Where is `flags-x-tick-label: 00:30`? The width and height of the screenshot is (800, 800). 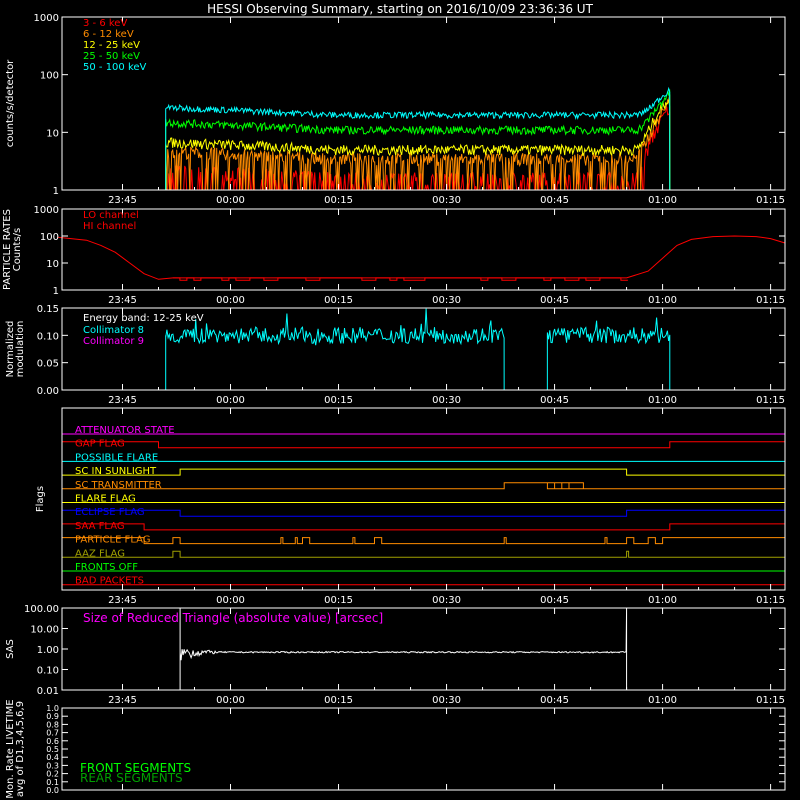 flags-x-tick-label: 00:30 is located at coordinates (446, 600).